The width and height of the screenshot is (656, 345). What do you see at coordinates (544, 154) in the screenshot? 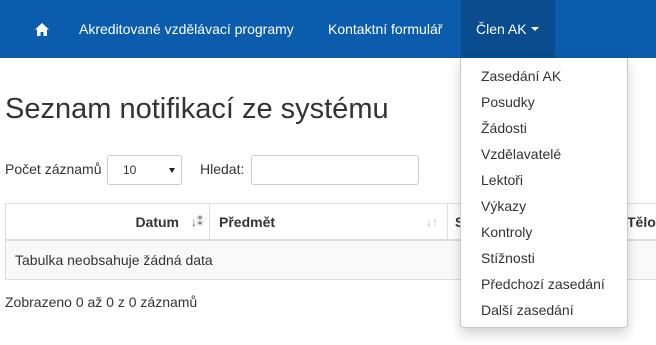
I see `menu-item-vzdelavatele: Vzdělavatelé` at bounding box center [544, 154].